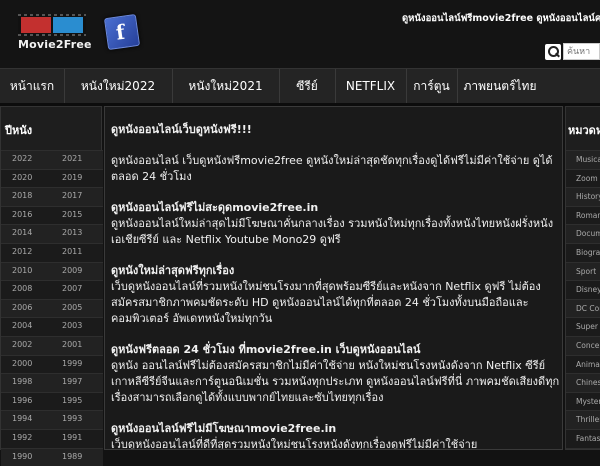 The image size is (600, 466). I want to click on main-heading: ดูหนังออนไลน์เว็บดูหนังฟรี!!!, so click(337, 130).